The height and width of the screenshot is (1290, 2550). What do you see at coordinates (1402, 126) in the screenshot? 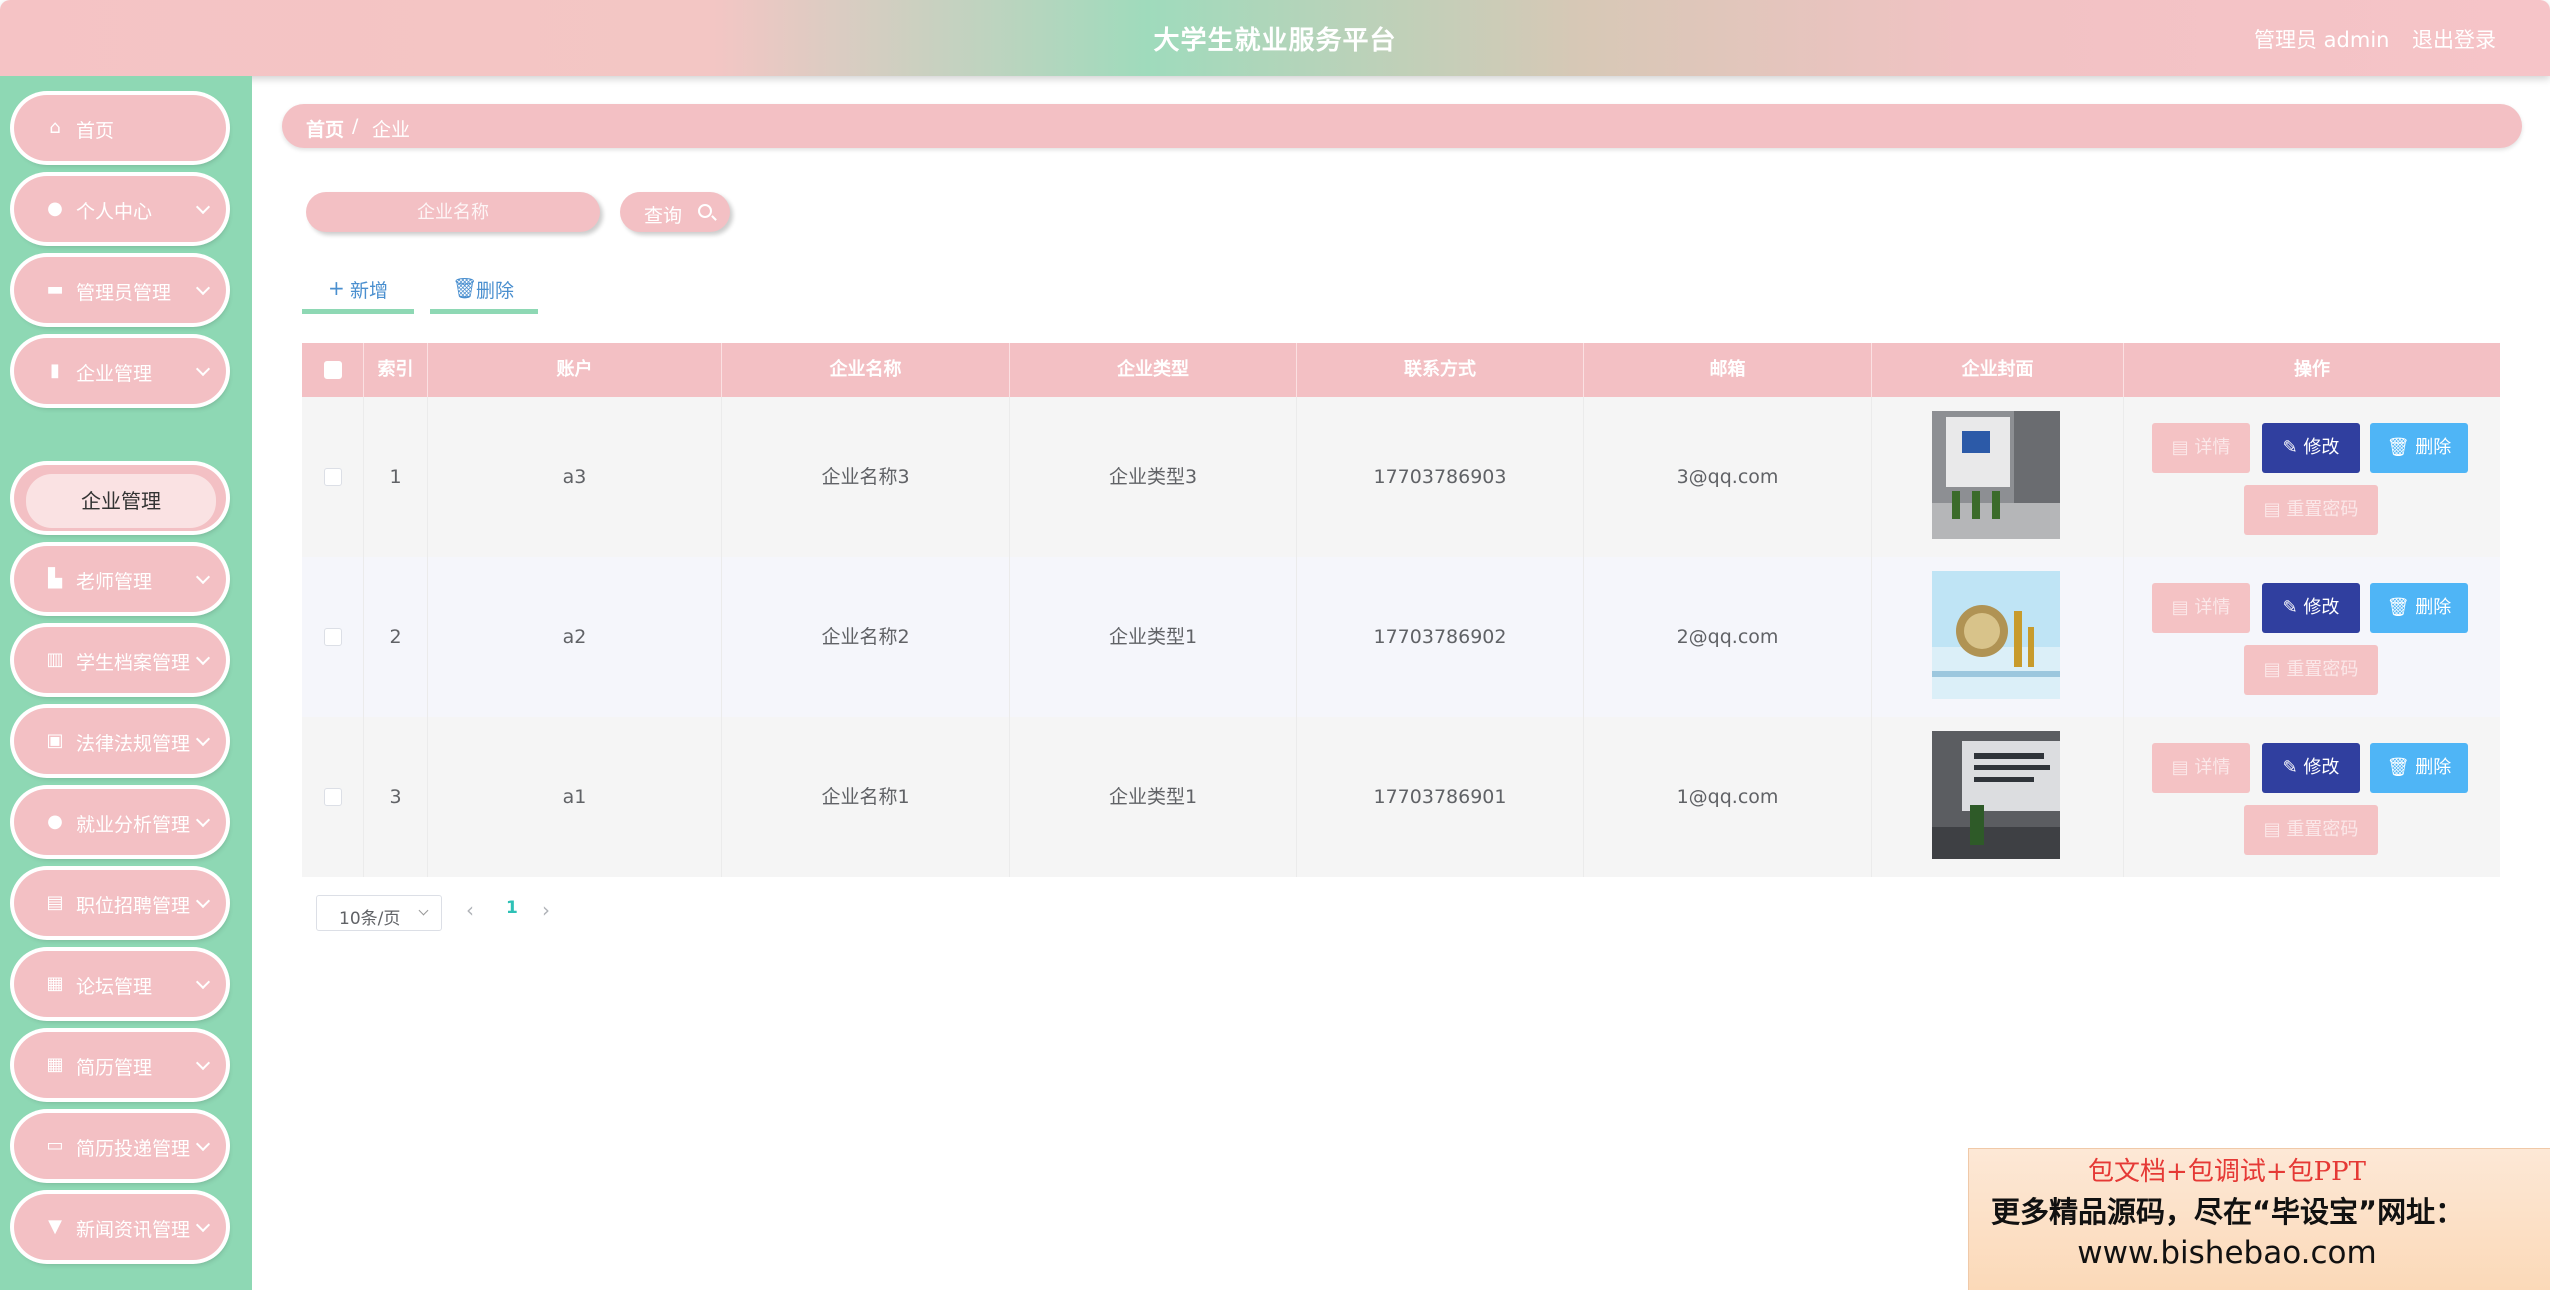
I see `breadcrumb: 首页 / 企业` at bounding box center [1402, 126].